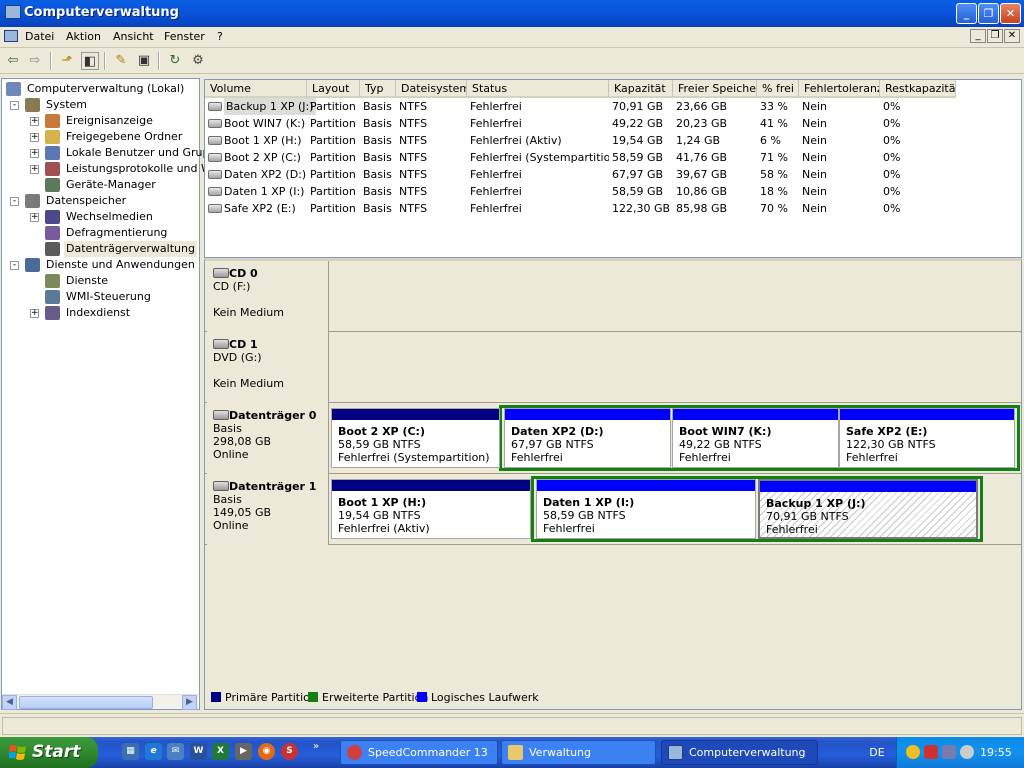 This screenshot has width=1024, height=768. I want to click on language-indicator: DE, so click(877, 752).